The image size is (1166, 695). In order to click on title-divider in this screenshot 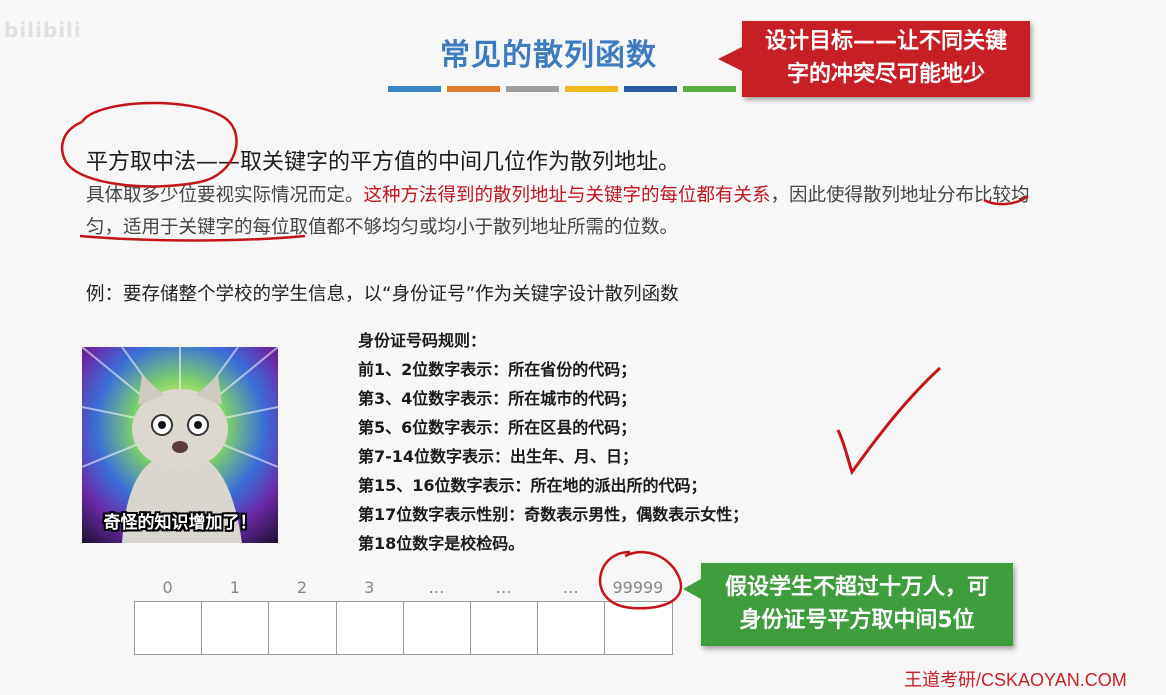, I will do `click(562, 89)`.